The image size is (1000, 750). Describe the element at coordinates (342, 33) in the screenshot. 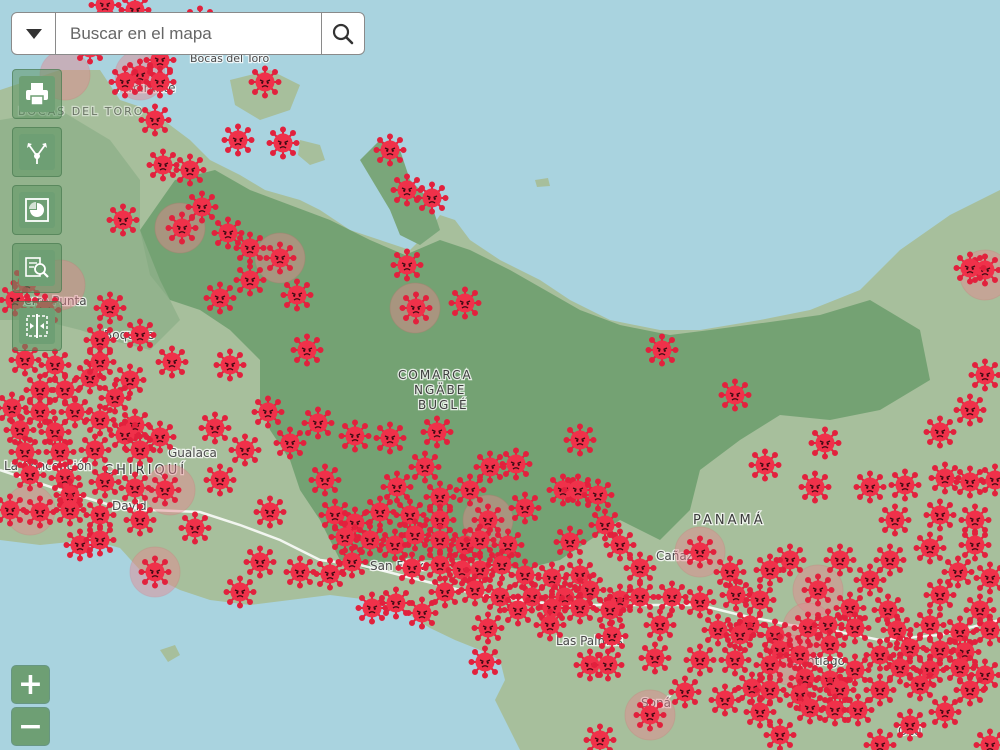

I see `search-button` at that location.